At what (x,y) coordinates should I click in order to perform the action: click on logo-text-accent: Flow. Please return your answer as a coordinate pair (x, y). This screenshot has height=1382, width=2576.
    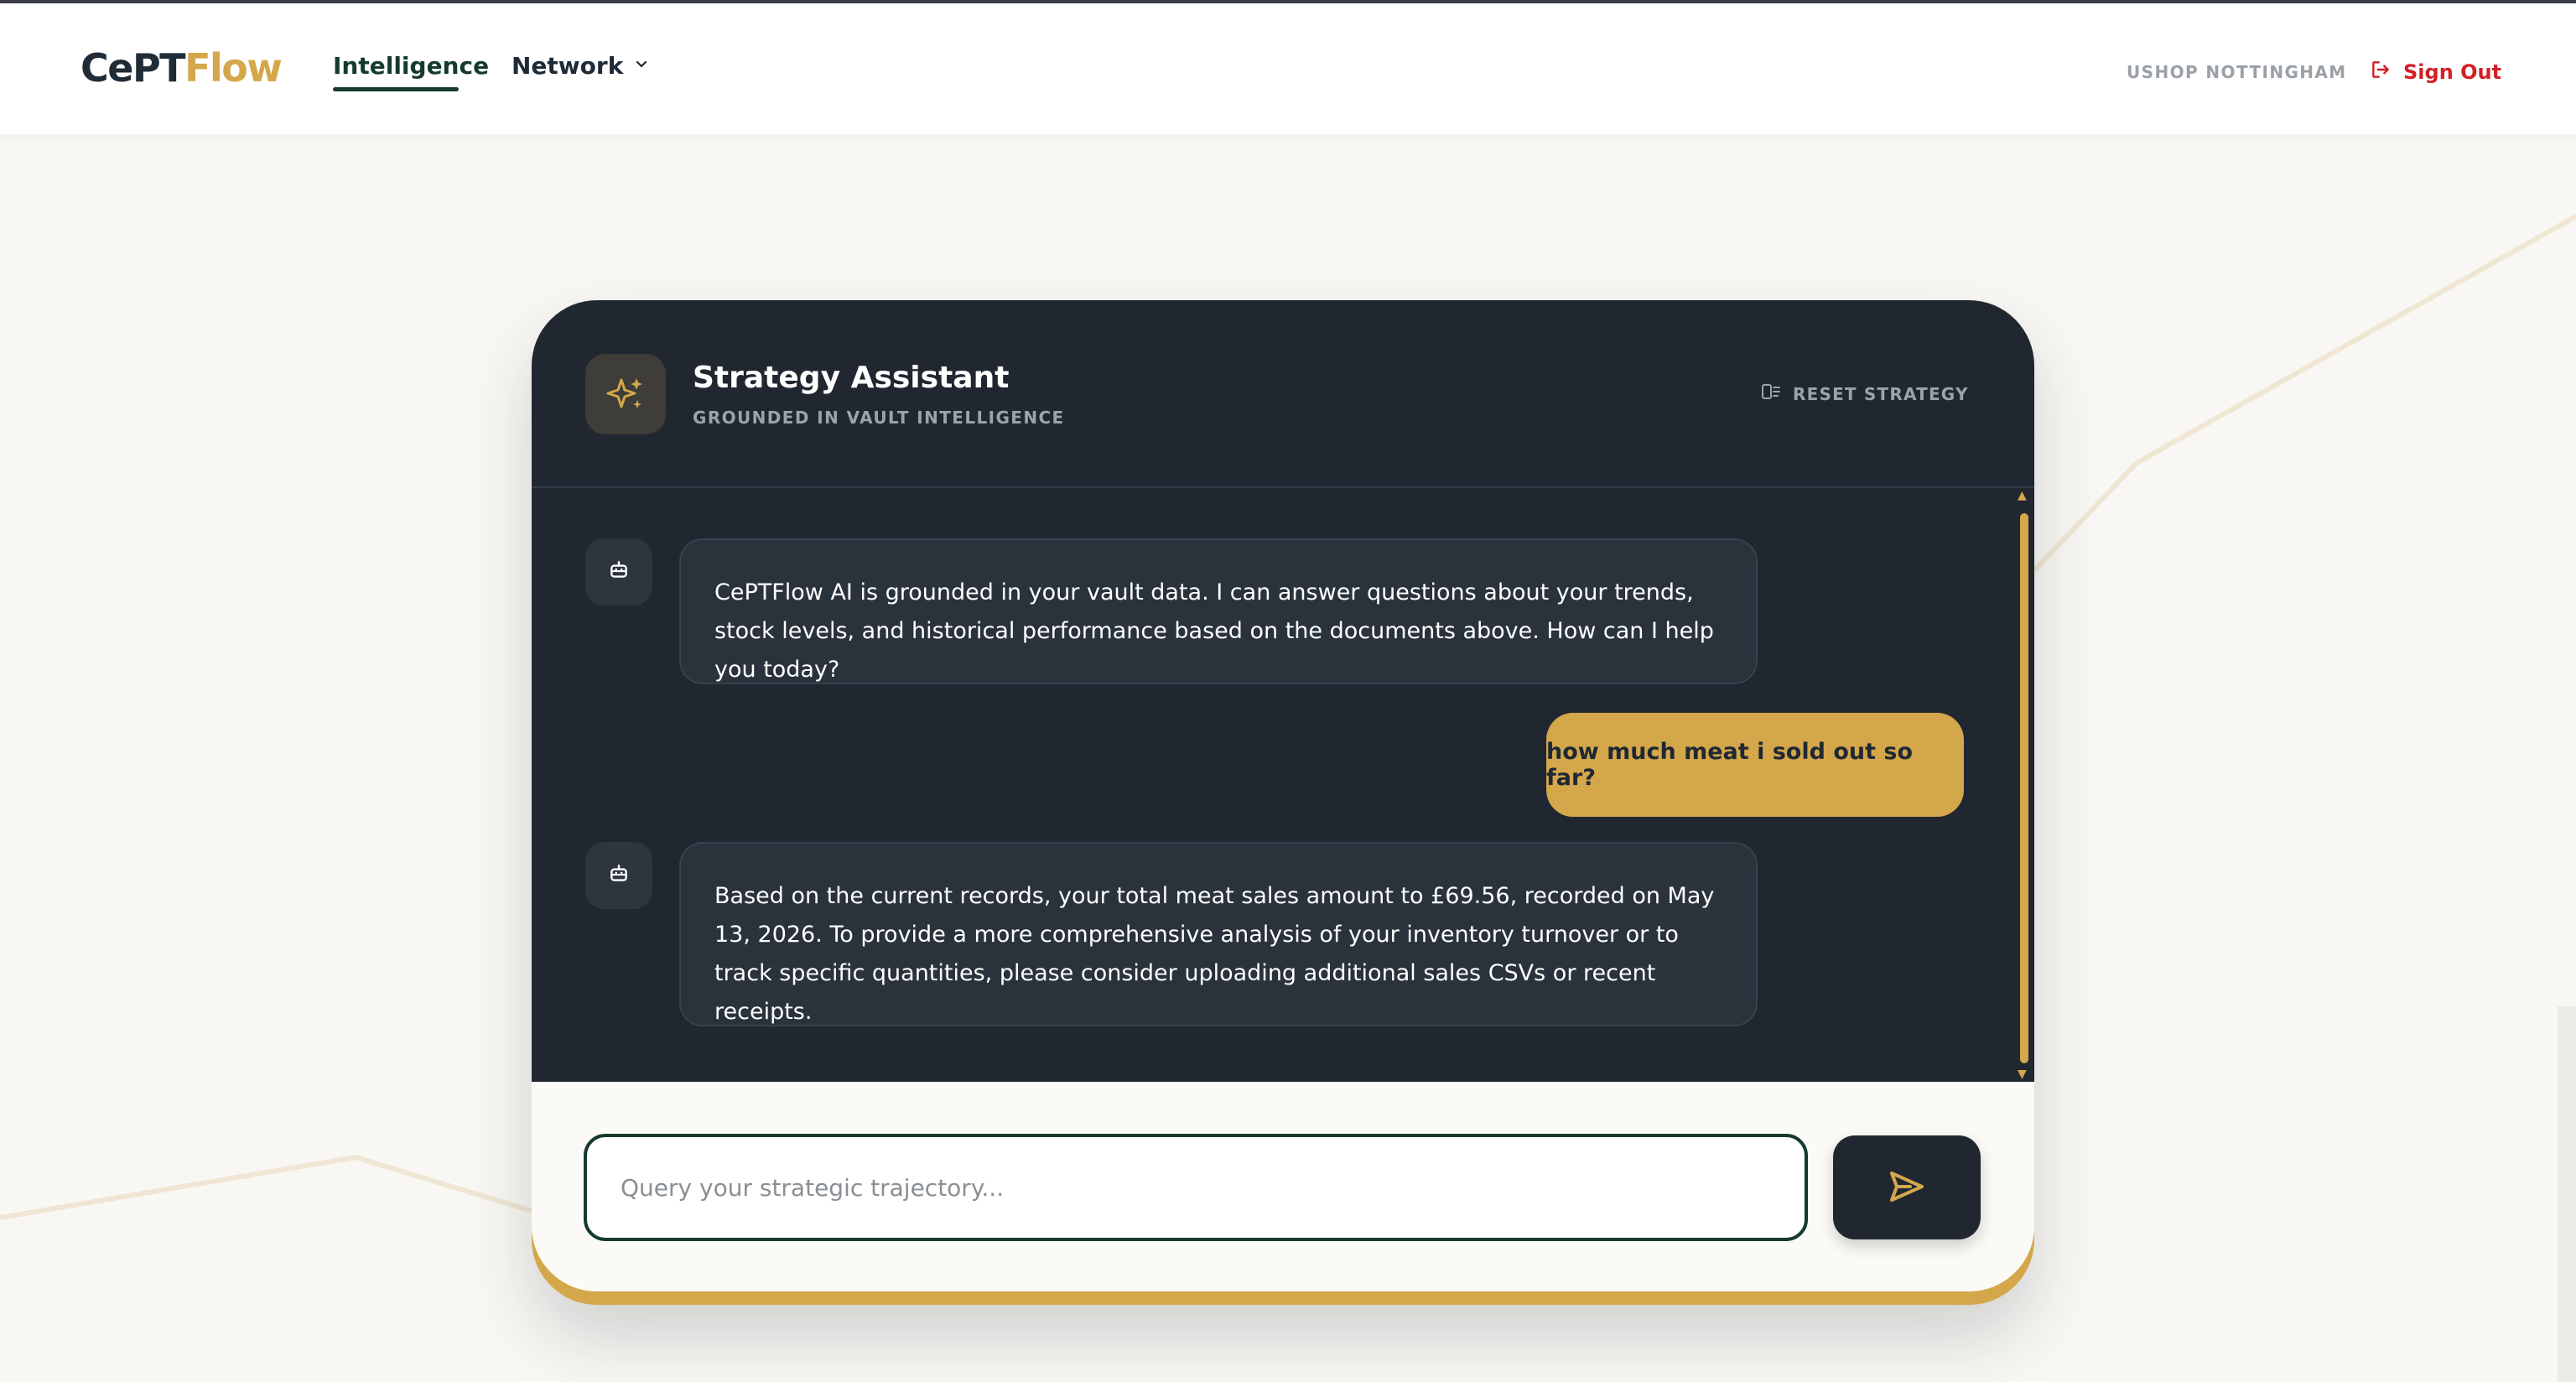
    Looking at the image, I should click on (233, 68).